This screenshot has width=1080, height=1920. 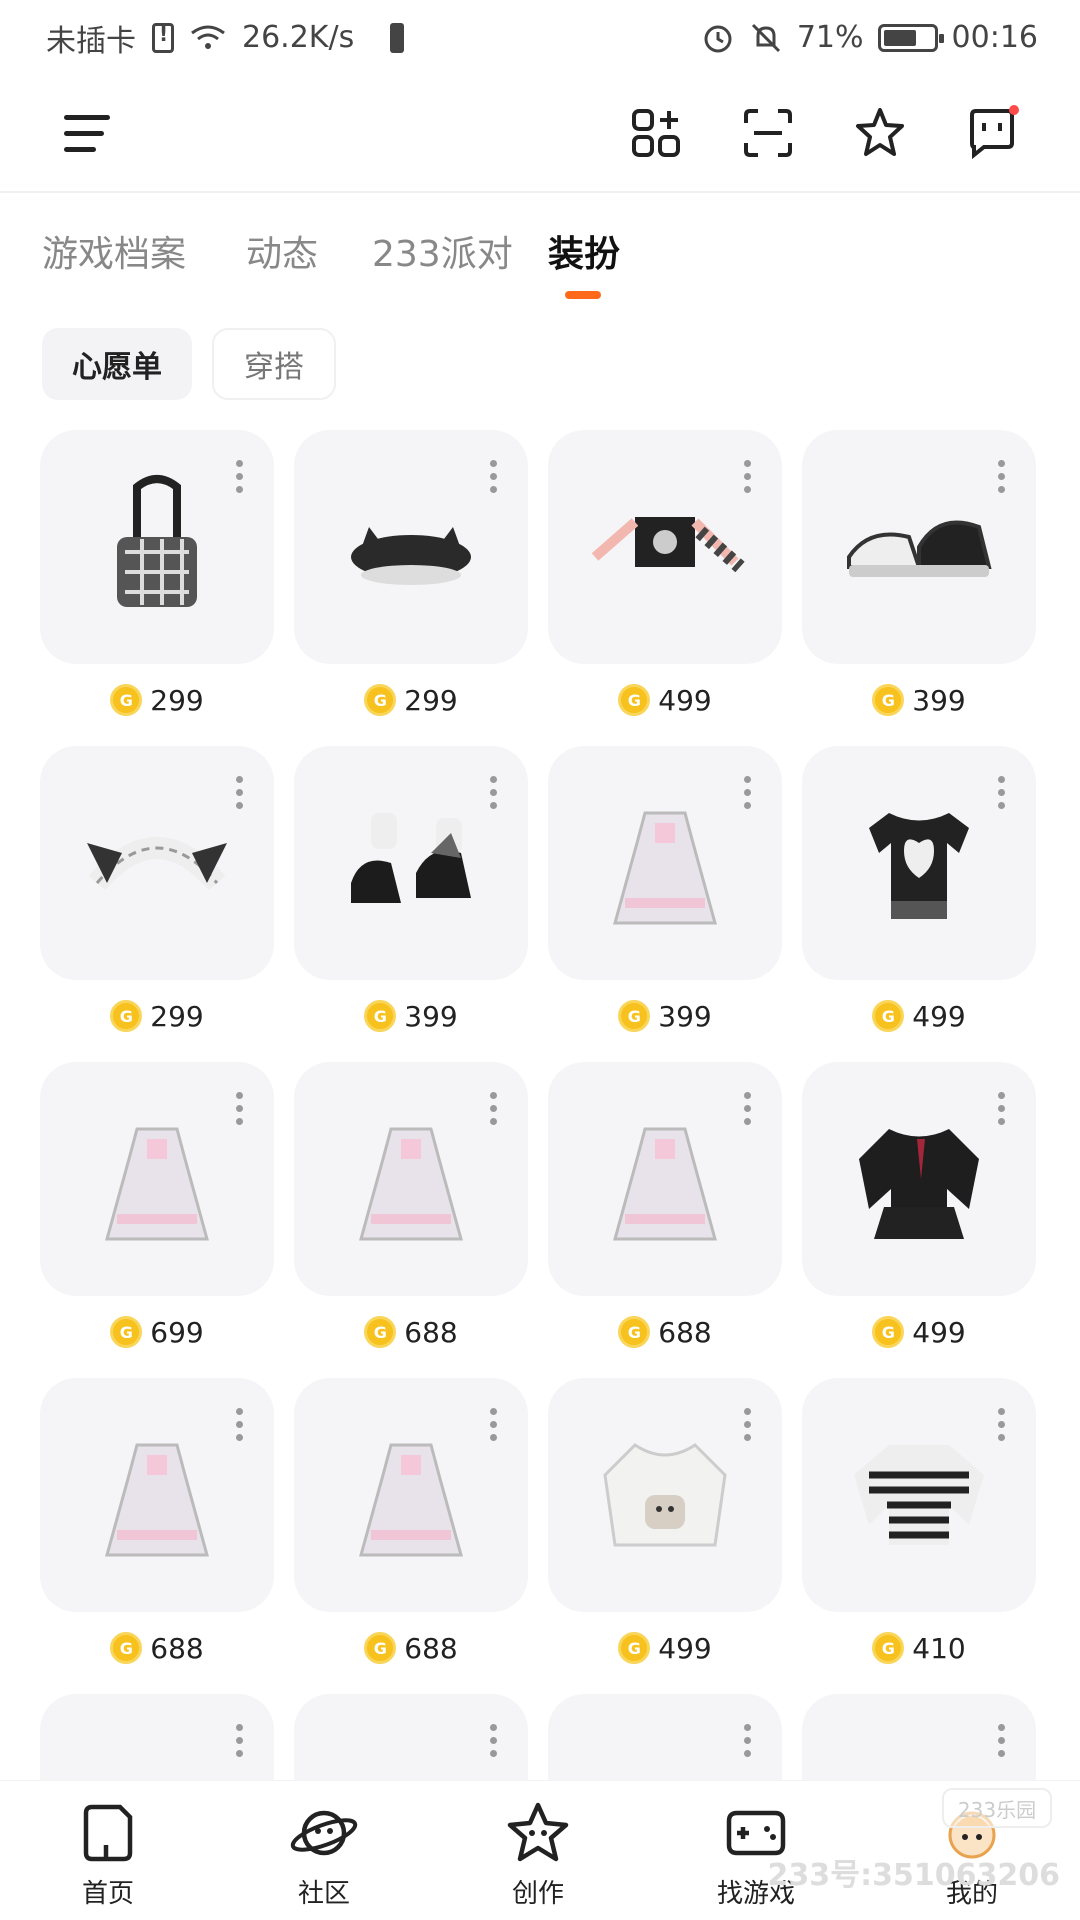 I want to click on home-icon, so click(x=108, y=1833).